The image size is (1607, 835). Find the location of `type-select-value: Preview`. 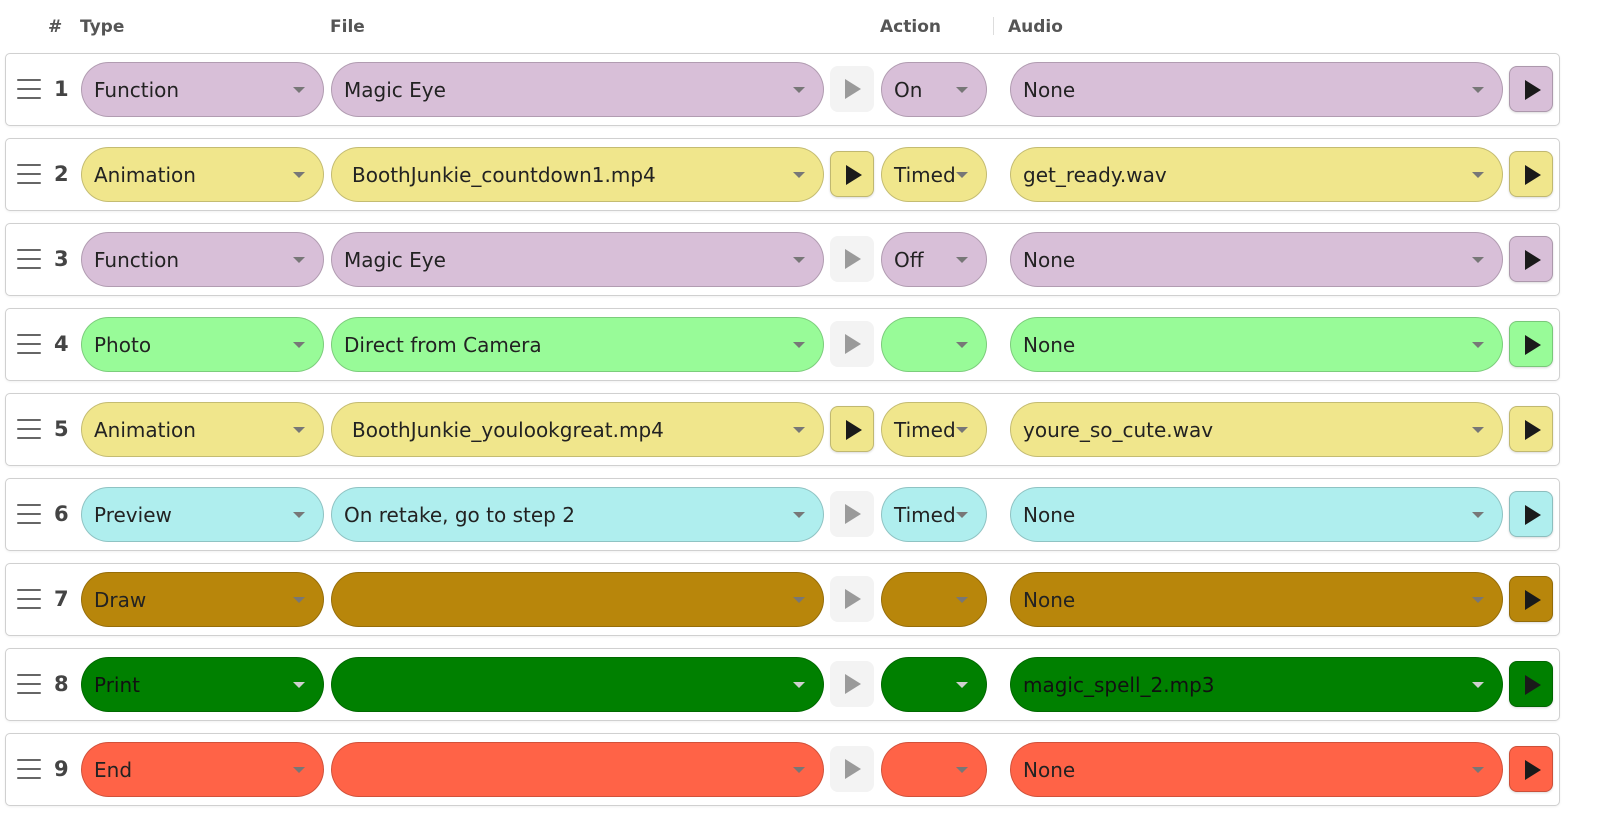

type-select-value: Preview is located at coordinates (133, 515).